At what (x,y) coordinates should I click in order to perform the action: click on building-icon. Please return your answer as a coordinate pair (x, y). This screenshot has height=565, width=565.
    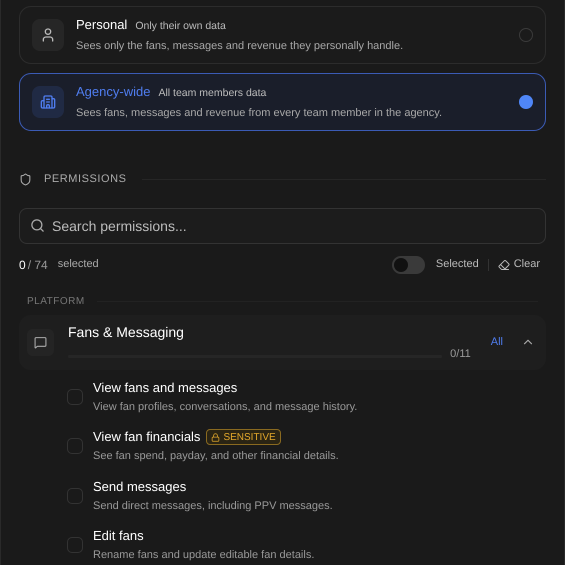
    Looking at the image, I should click on (48, 102).